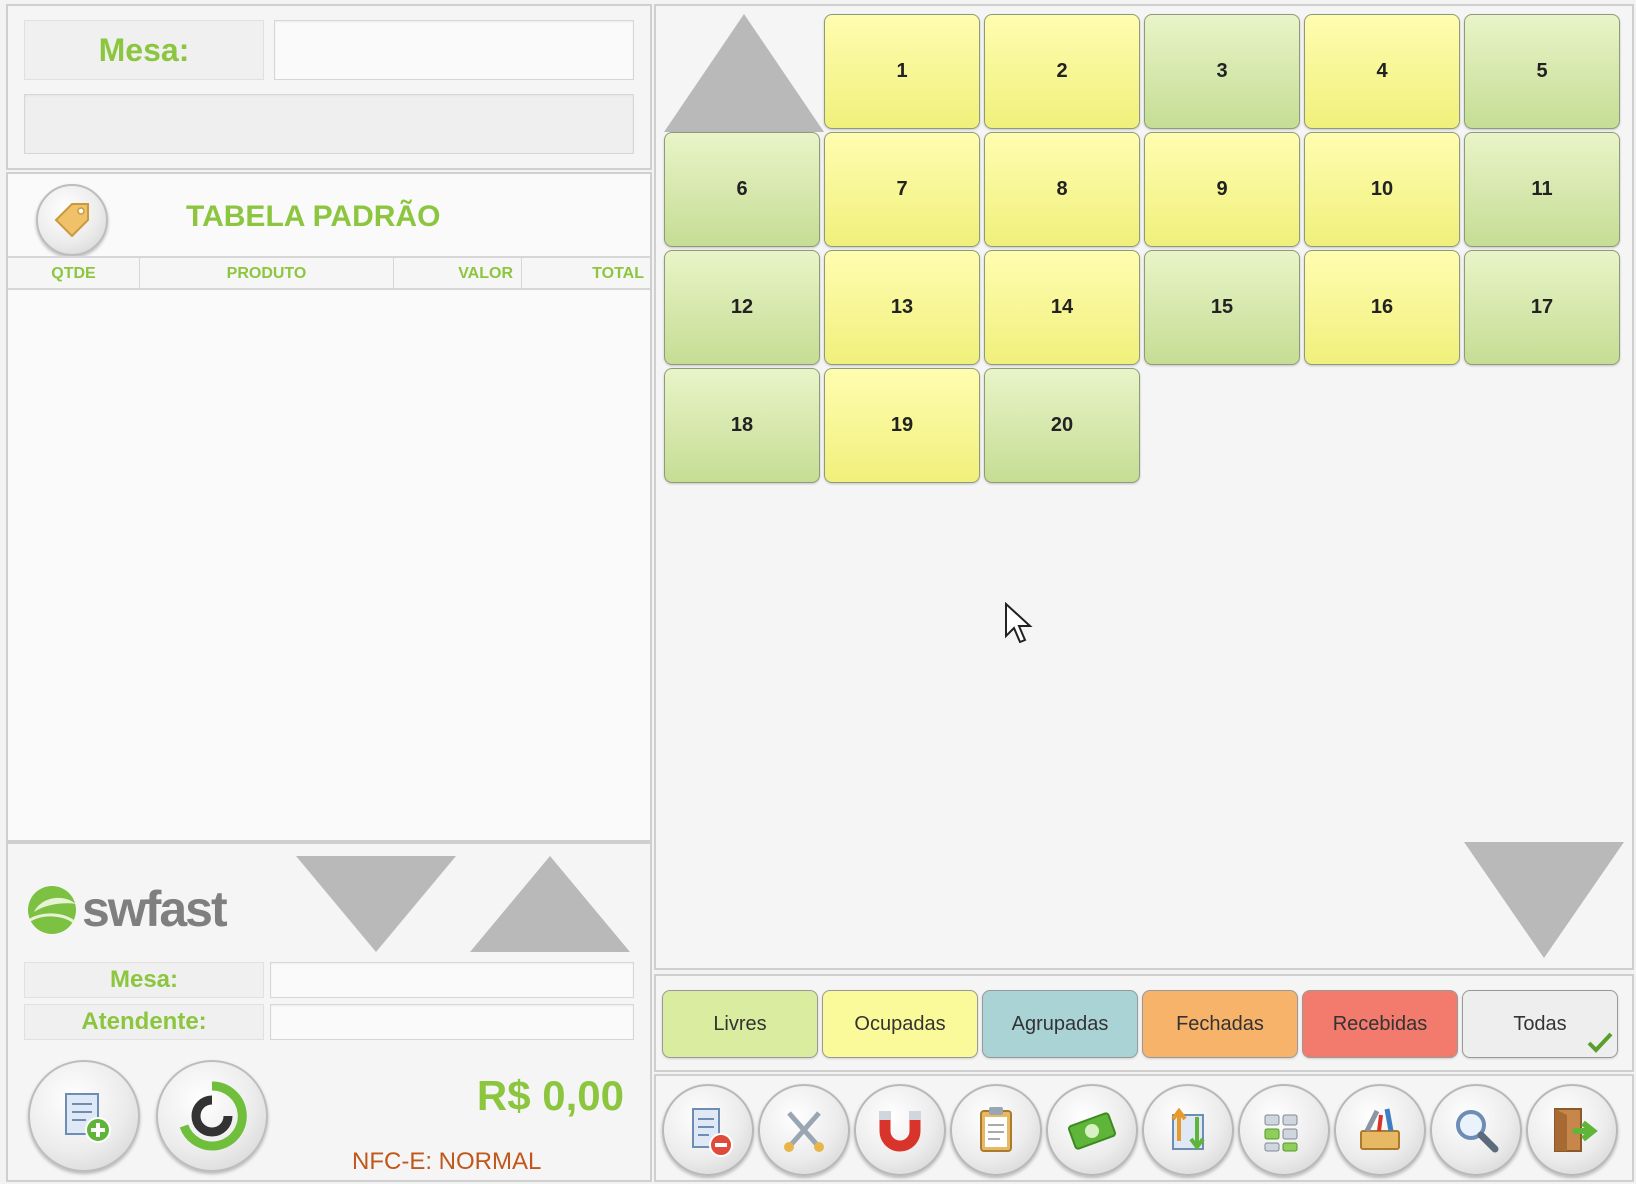  I want to click on nfce-status: NFC-E: NORMAL, so click(447, 1161).